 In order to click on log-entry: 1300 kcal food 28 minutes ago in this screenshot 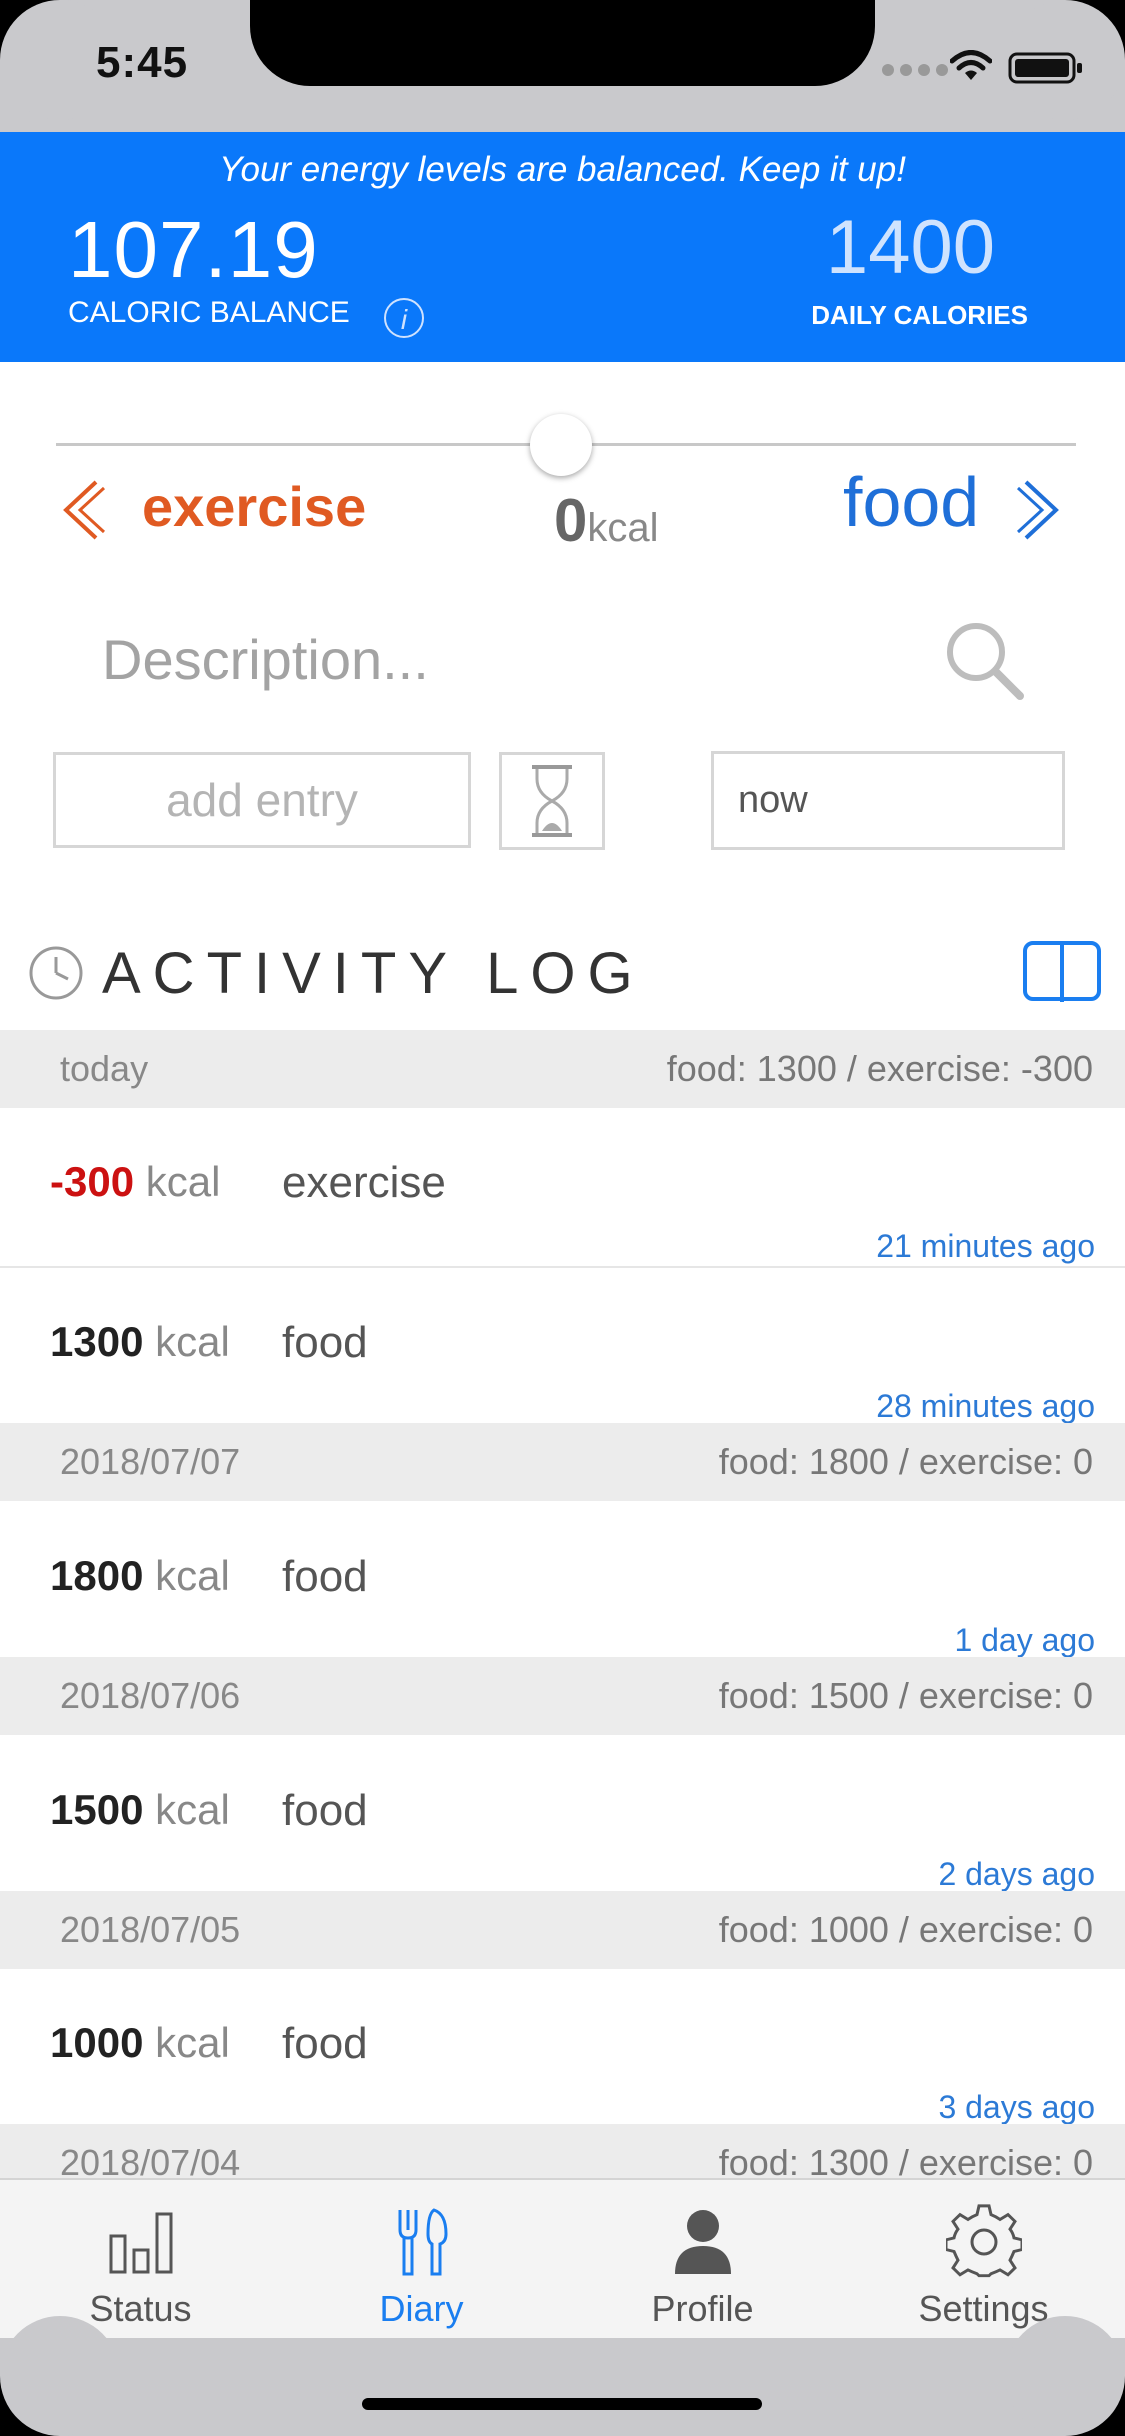, I will do `click(562, 1349)`.